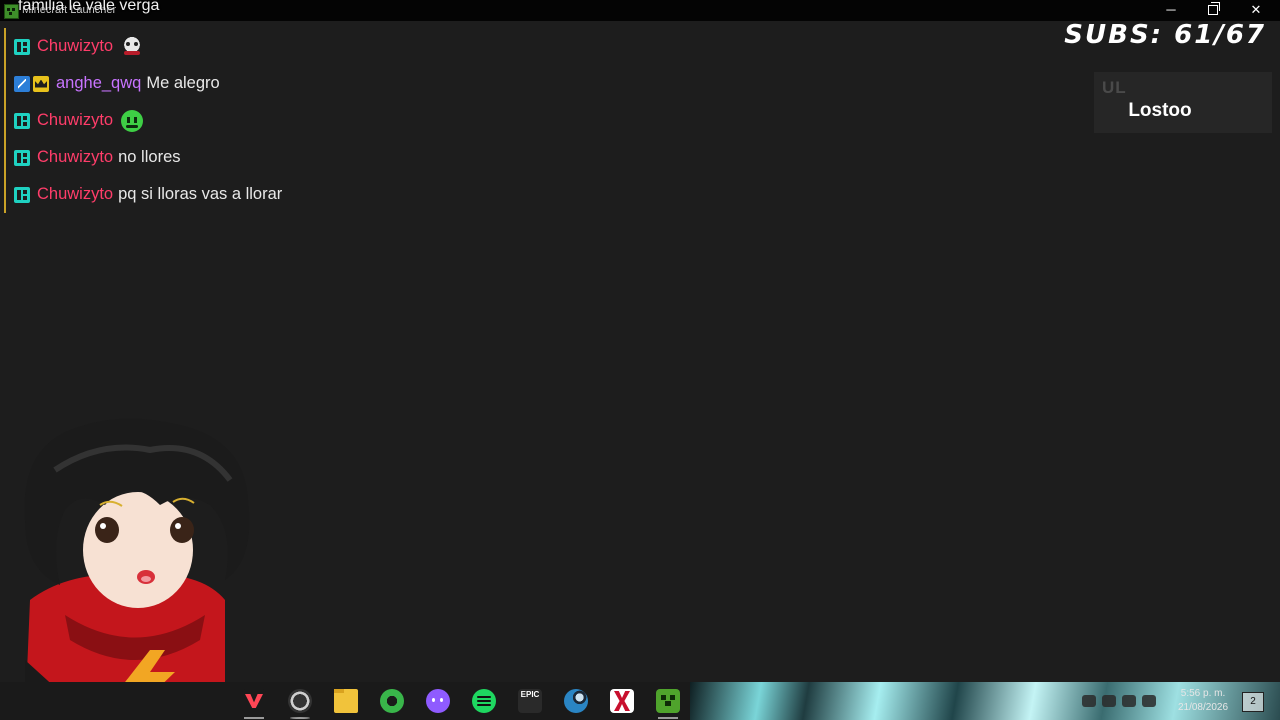  Describe the element at coordinates (1253, 702) in the screenshot. I see `notification-icon: 2` at that location.